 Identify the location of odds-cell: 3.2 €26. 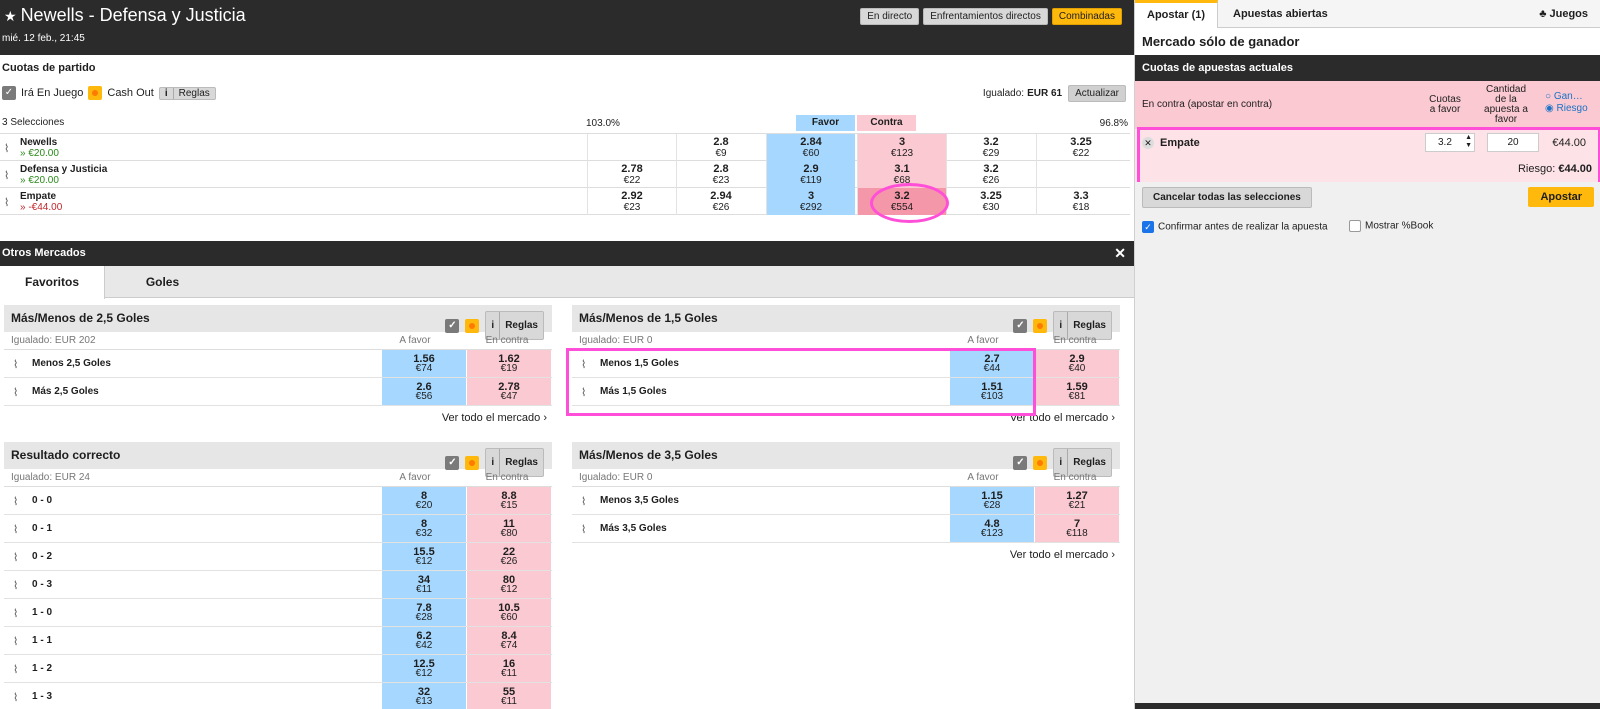
(990, 174).